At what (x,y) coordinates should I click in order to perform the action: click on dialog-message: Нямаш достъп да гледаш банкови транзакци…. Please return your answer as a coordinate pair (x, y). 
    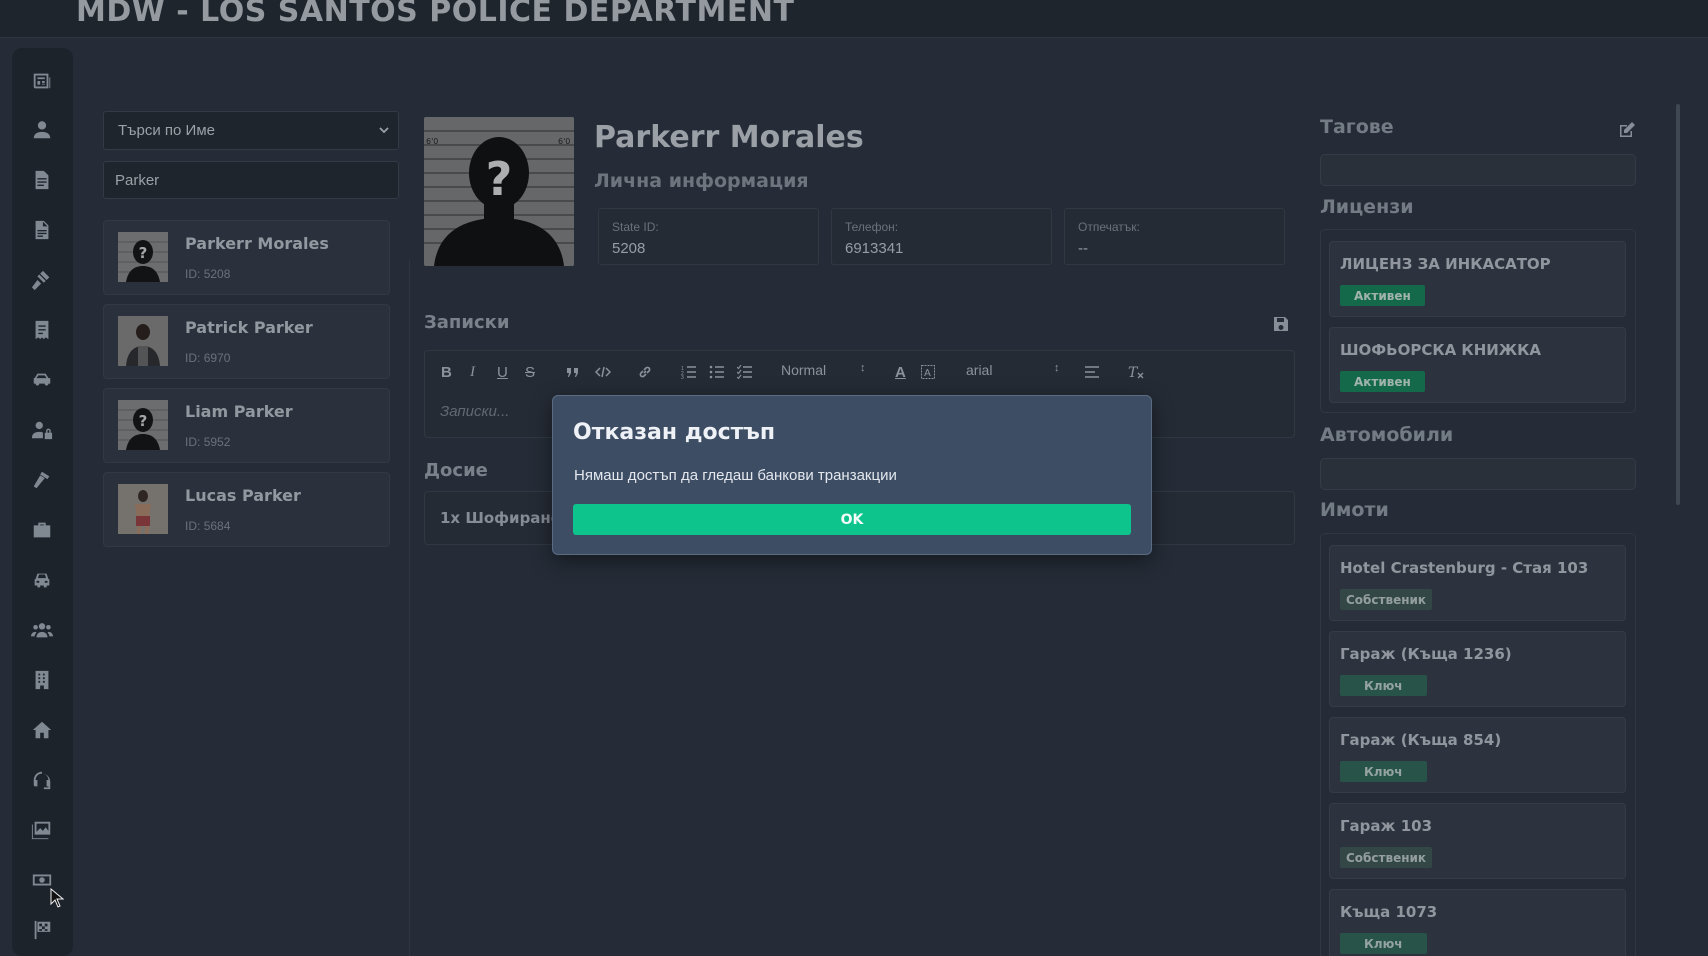
    Looking at the image, I should click on (735, 475).